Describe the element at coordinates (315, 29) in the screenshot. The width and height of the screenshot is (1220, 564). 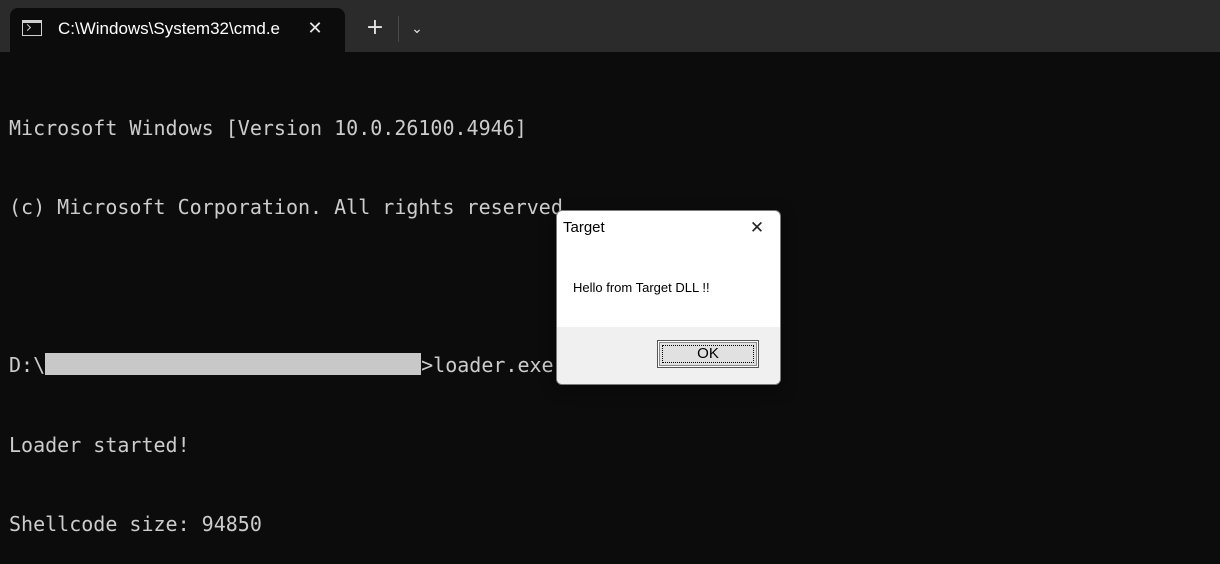
I see `tab-close-icon: ✕` at that location.